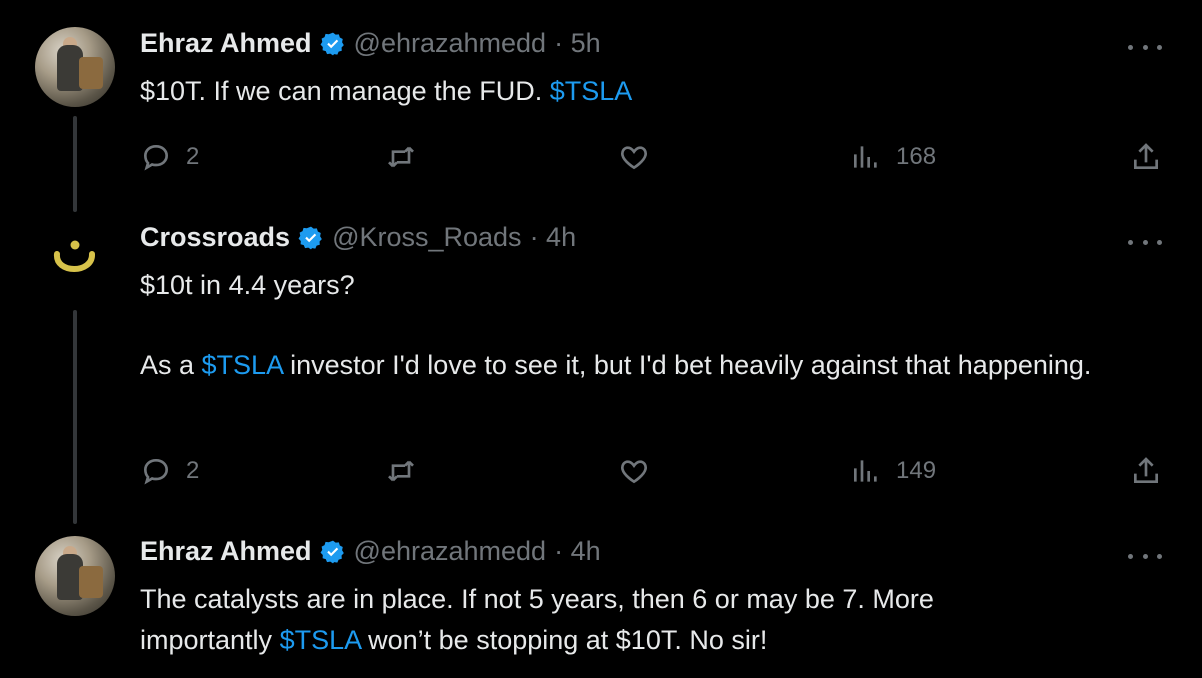  I want to click on tweet-text: $10T. If we can manage the FUD. $TSLA, so click(640, 91).